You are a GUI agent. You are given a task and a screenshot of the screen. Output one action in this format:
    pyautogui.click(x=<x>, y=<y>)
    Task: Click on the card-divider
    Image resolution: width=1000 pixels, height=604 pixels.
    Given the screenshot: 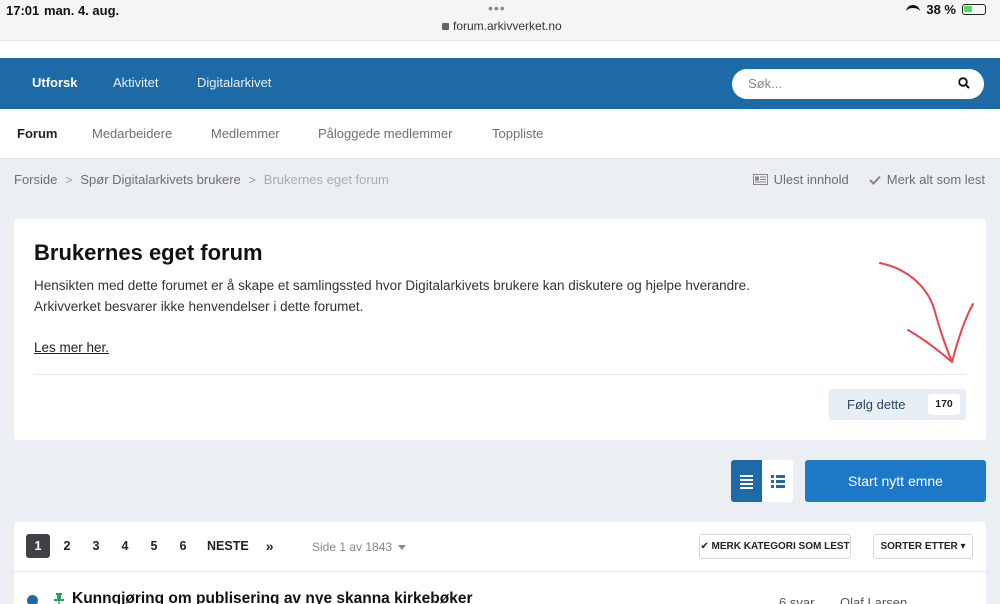 What is the action you would take?
    pyautogui.click(x=500, y=374)
    